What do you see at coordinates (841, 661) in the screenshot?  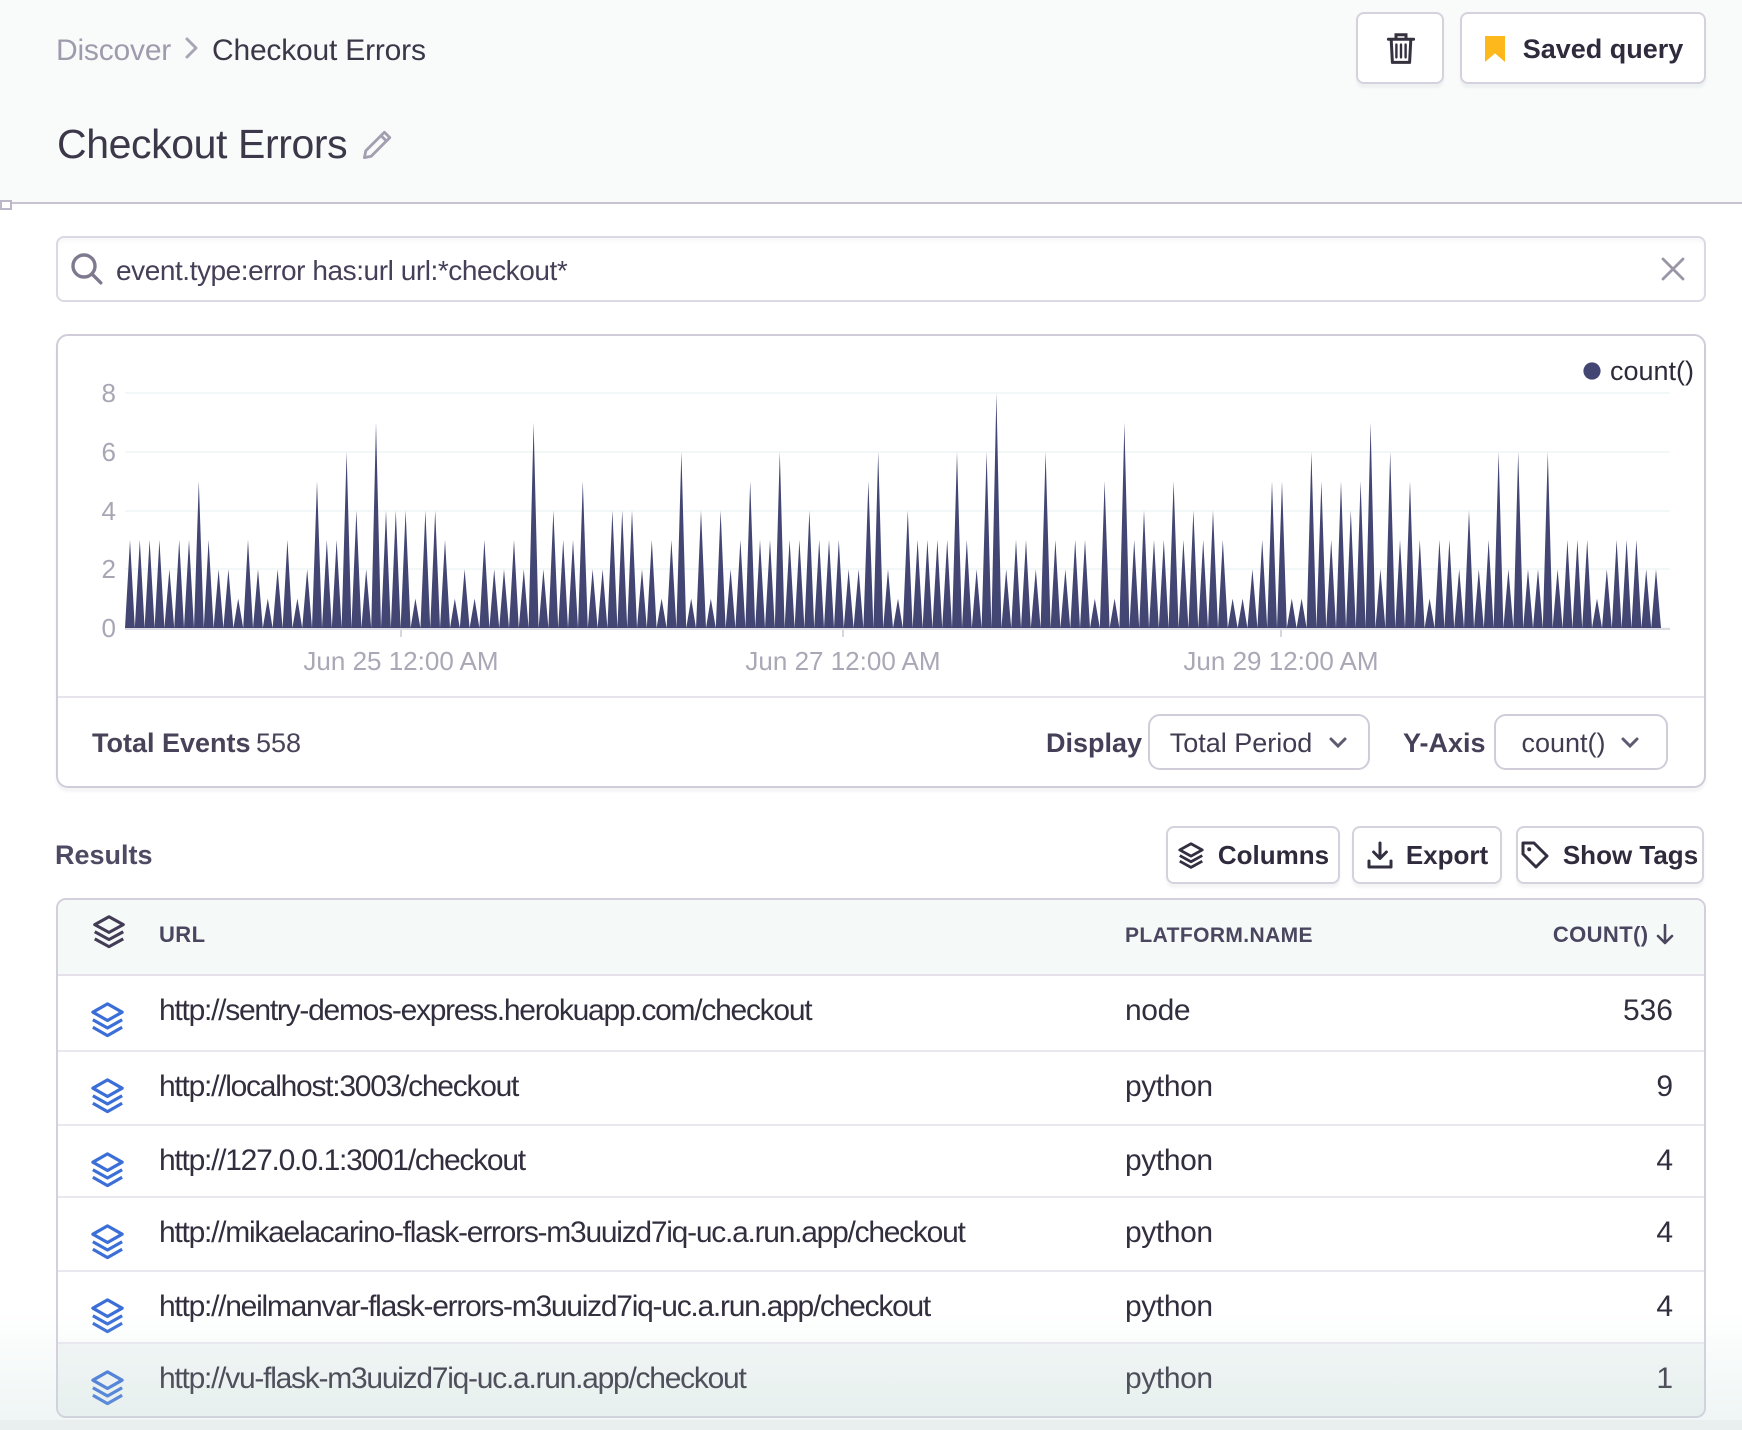 I see `svg-text: Jun 27 12:00 AM` at bounding box center [841, 661].